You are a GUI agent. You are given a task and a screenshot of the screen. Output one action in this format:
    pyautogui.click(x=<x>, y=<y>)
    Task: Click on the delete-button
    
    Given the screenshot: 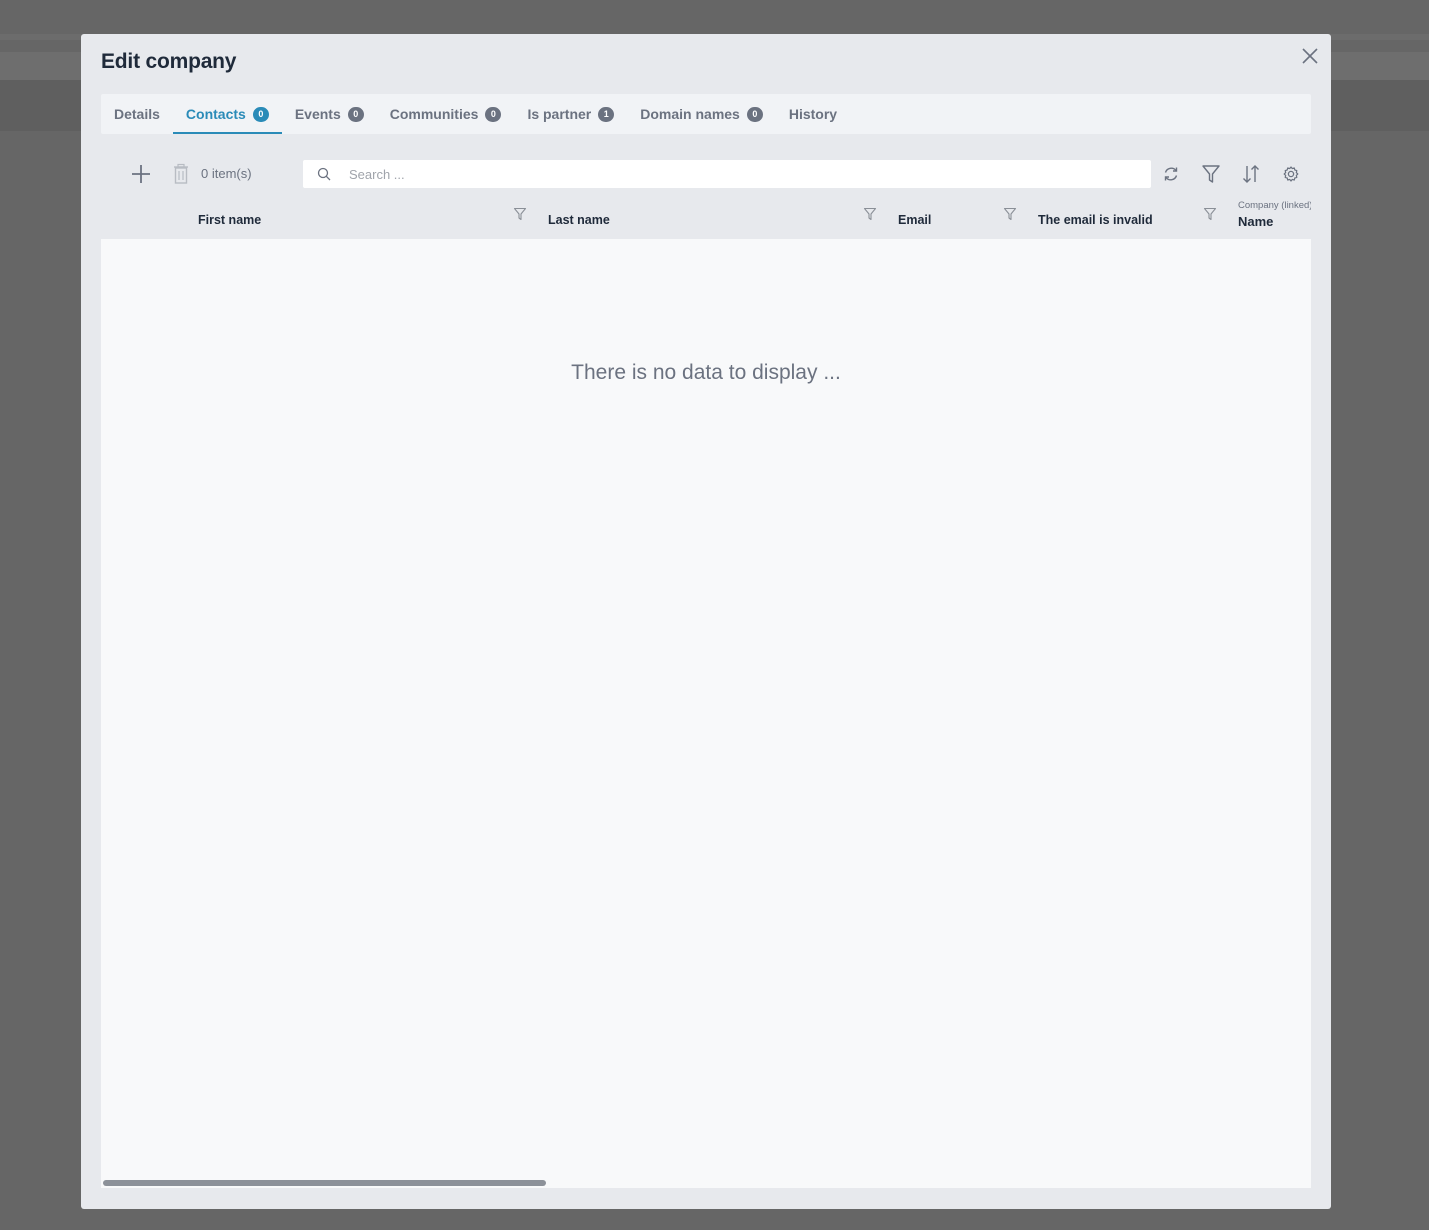 What is the action you would take?
    pyautogui.click(x=181, y=174)
    